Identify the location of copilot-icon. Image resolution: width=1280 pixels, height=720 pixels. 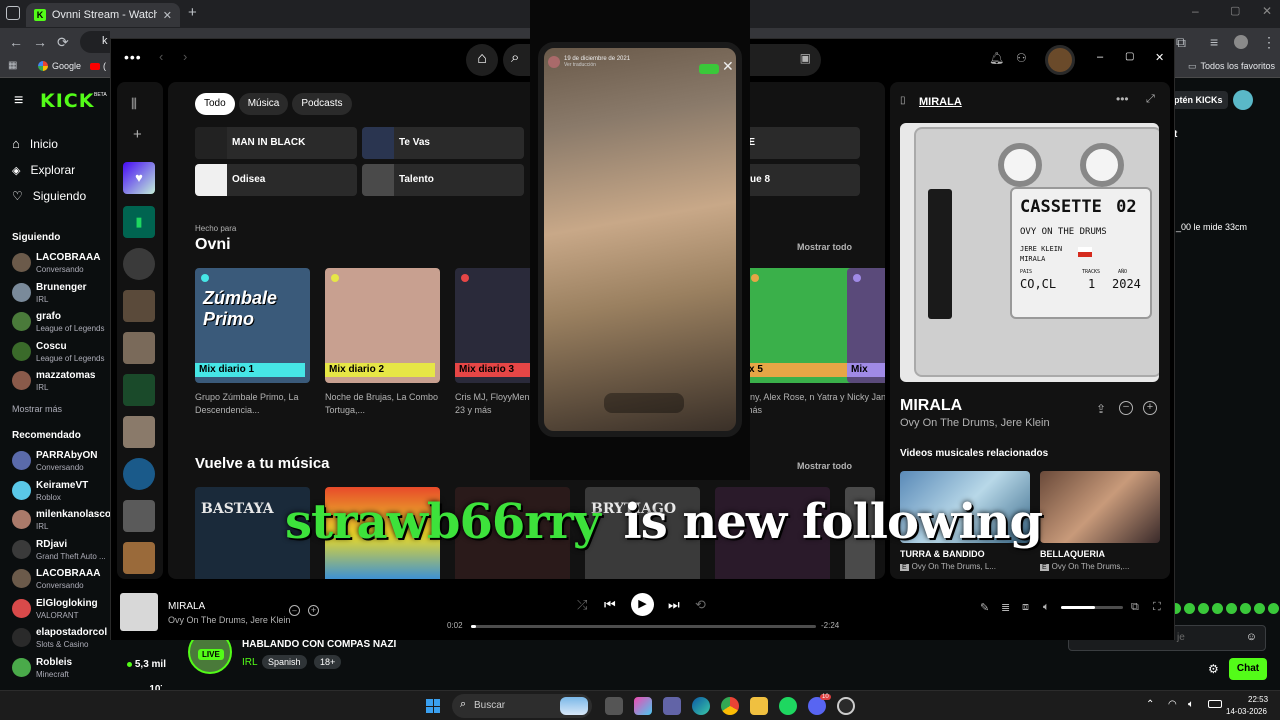
(643, 706).